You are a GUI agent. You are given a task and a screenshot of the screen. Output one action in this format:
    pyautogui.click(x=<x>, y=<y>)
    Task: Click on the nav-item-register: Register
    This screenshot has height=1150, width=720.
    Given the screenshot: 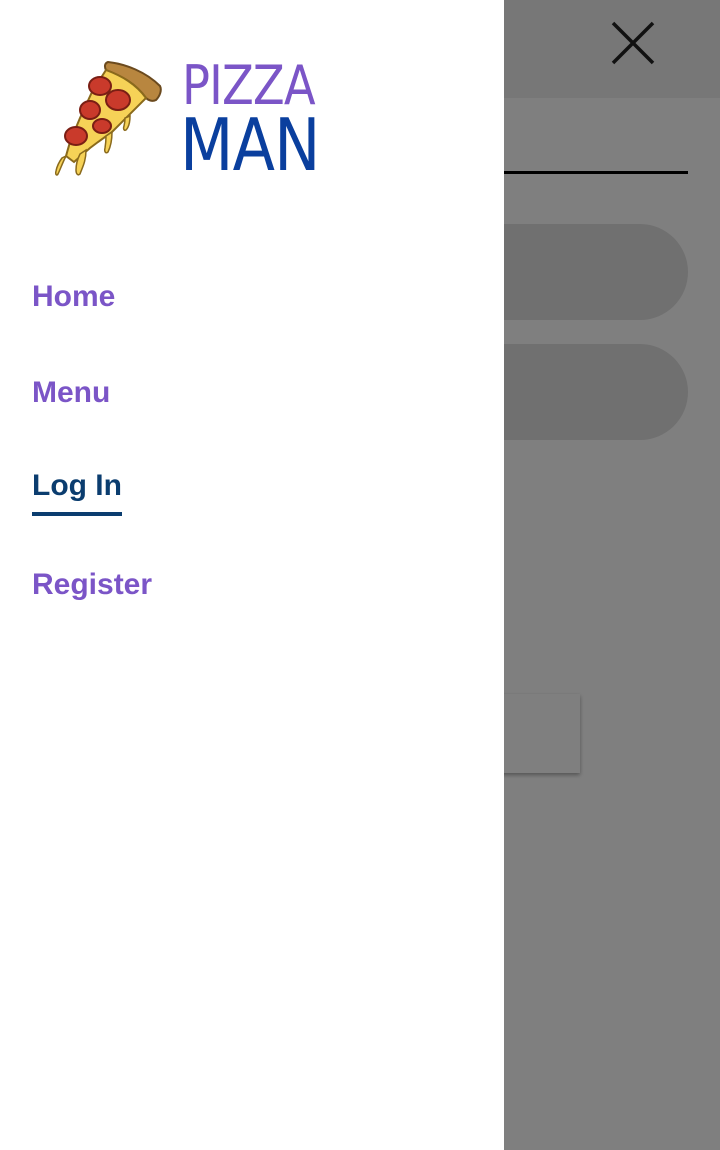 What is the action you would take?
    pyautogui.click(x=92, y=604)
    